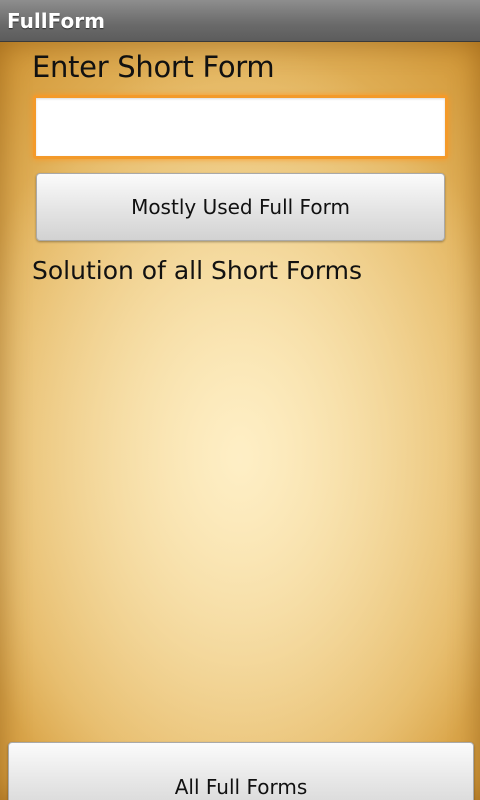  I want to click on short-form-input, so click(240, 127).